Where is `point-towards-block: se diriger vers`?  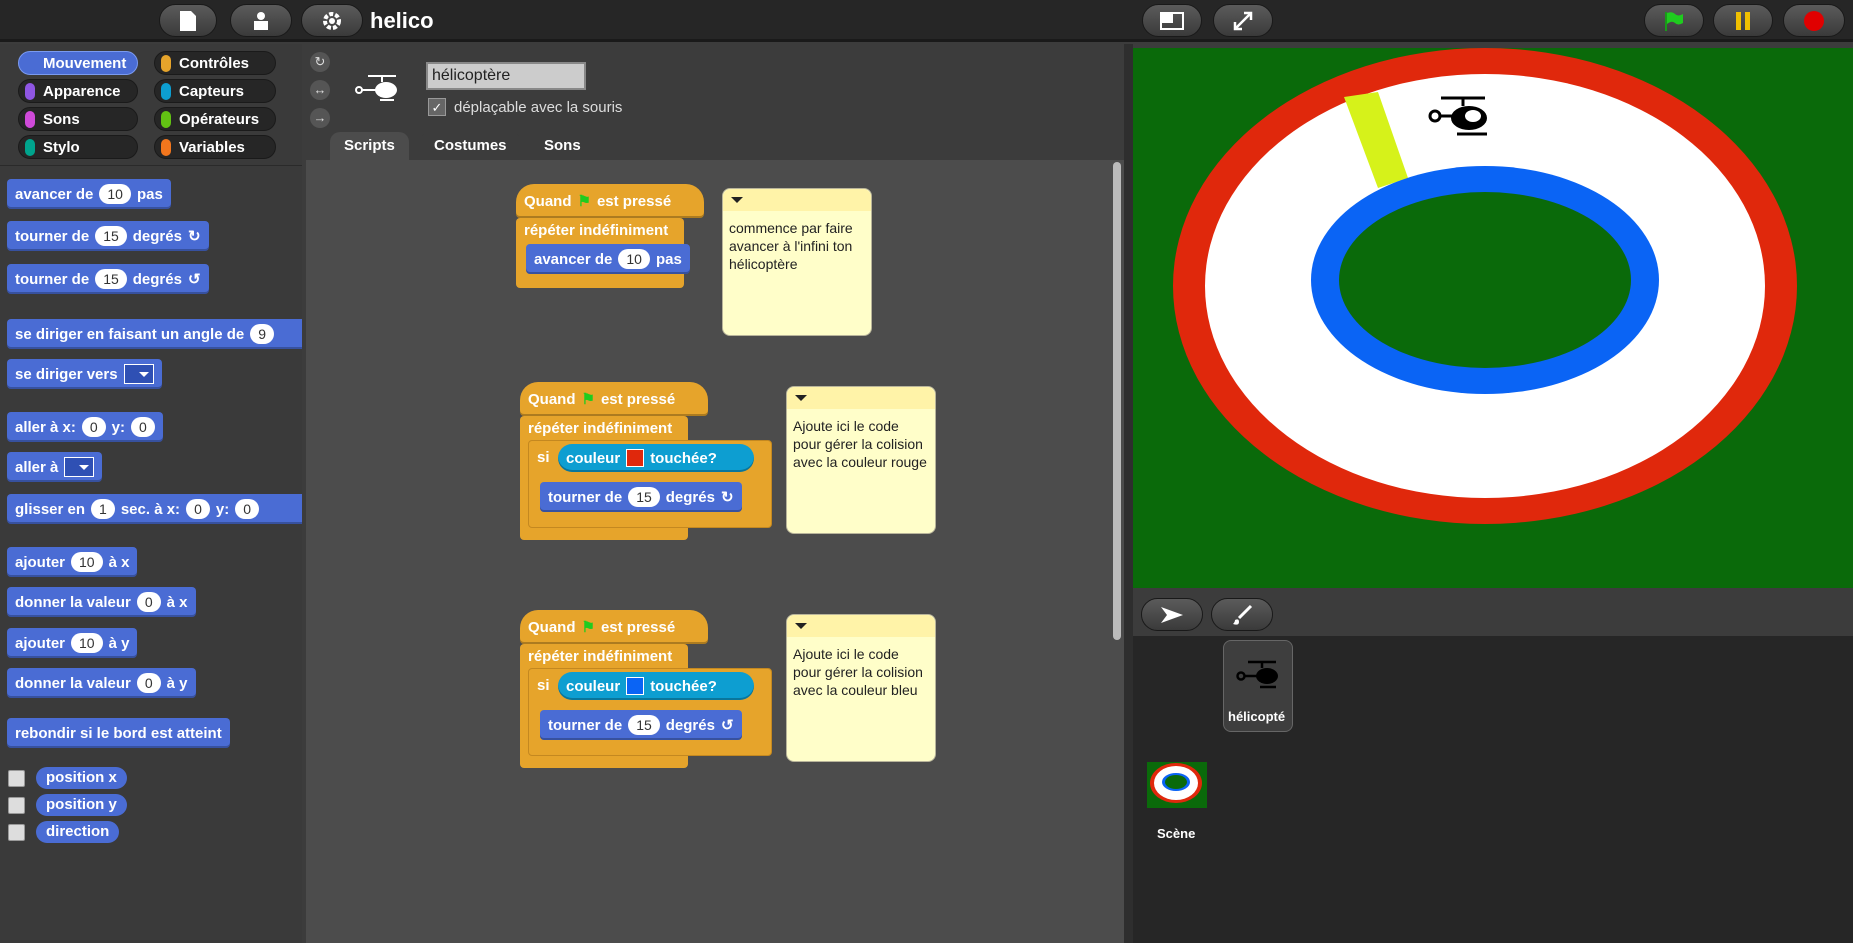 point-towards-block: se diriger vers is located at coordinates (84, 374).